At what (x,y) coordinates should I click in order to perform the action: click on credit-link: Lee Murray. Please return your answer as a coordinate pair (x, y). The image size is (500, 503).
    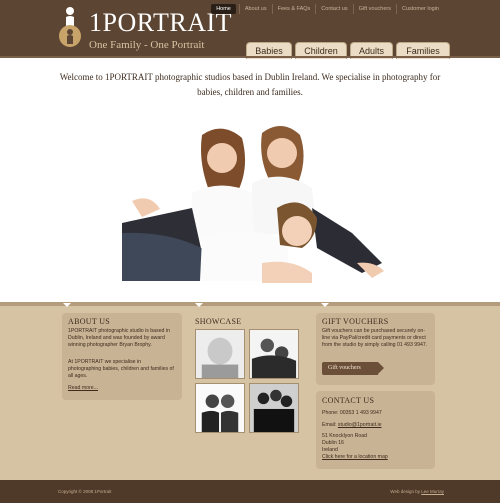
    Looking at the image, I should click on (432, 491).